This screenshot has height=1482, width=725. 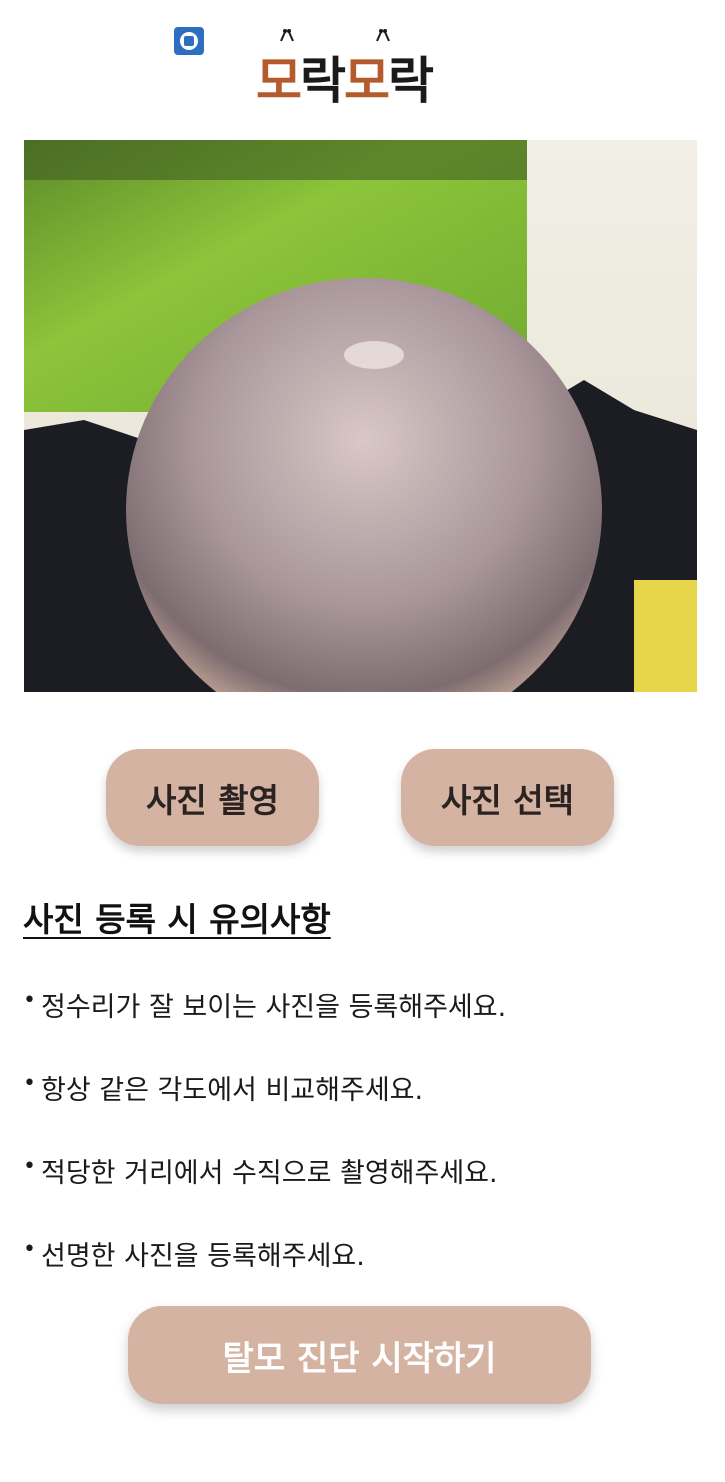 I want to click on app-badge-icon, so click(x=189, y=41).